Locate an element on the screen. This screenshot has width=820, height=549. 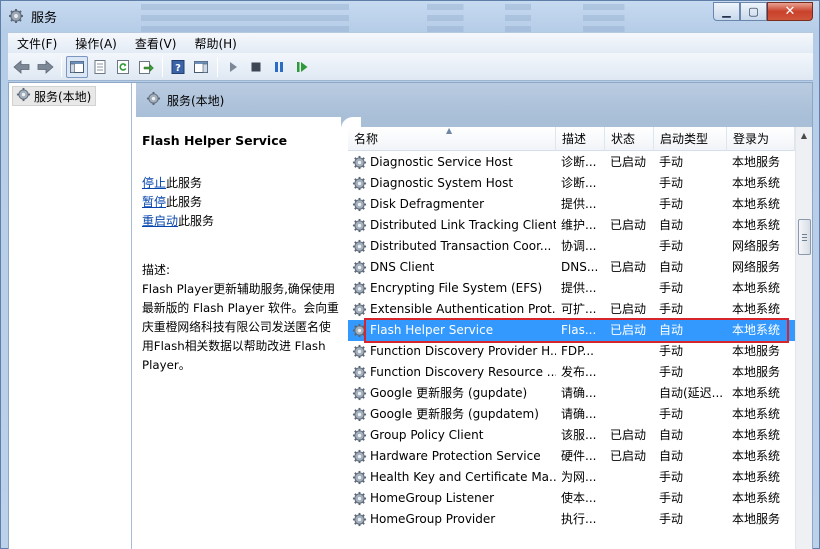
close-button: ✕ is located at coordinates (790, 11).